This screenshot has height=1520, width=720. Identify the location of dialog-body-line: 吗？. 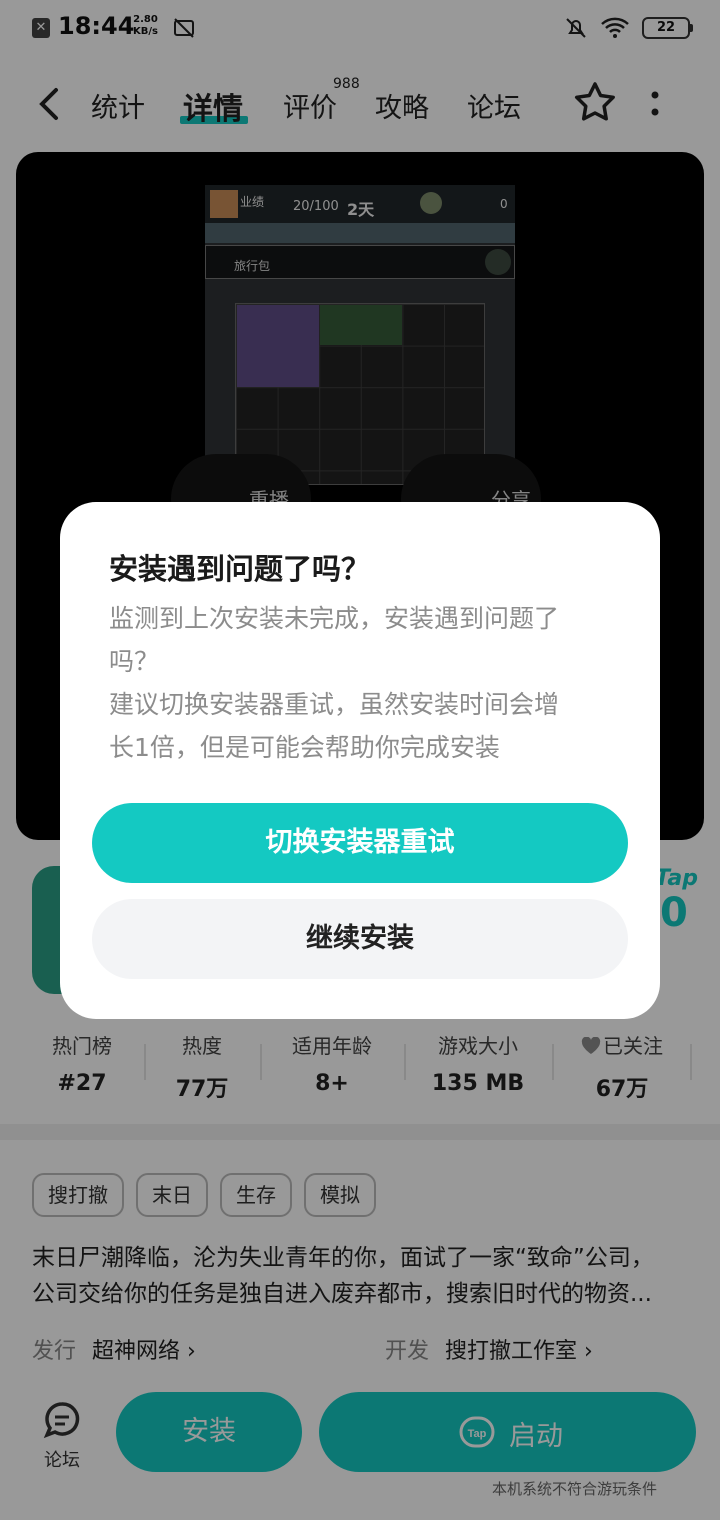
(134, 661).